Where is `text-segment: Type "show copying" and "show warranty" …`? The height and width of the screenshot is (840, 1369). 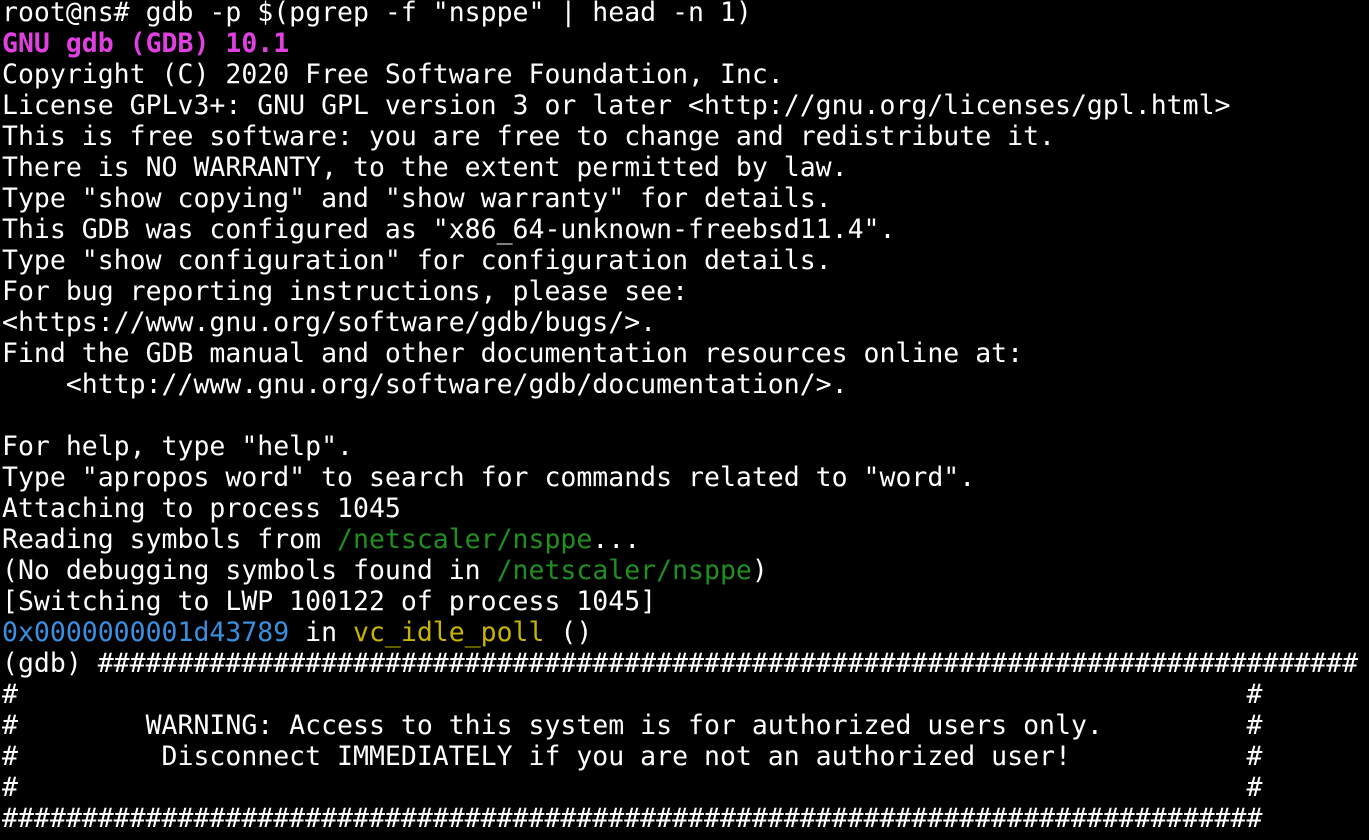
text-segment: Type "show copying" and "show warranty" … is located at coordinates (417, 198).